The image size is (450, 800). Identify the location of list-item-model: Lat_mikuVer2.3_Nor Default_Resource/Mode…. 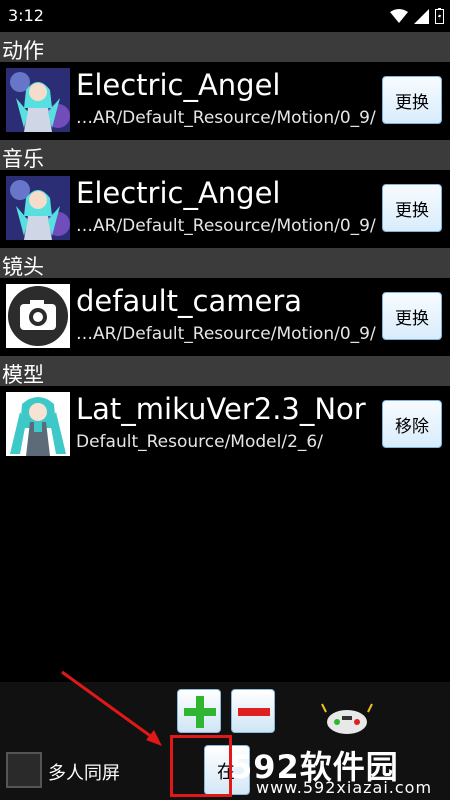
(225, 425).